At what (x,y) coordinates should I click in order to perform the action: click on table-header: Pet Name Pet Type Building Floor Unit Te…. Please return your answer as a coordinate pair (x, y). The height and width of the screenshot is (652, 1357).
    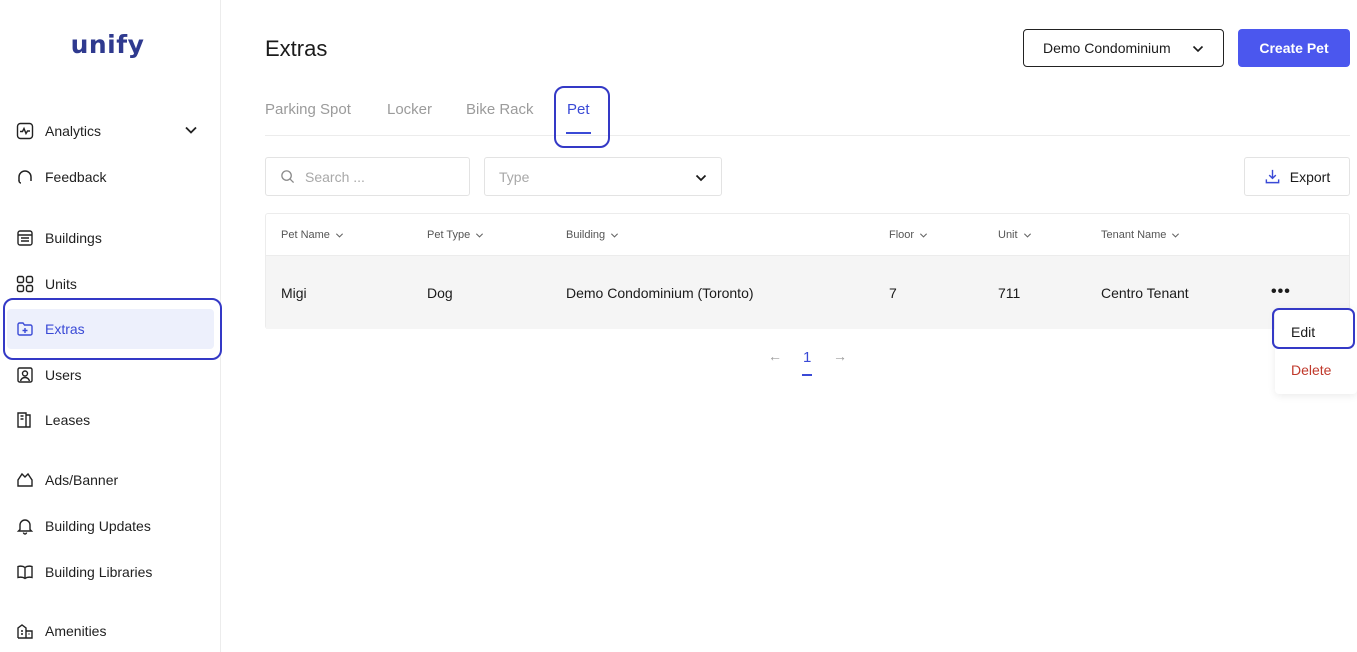
    Looking at the image, I should click on (807, 235).